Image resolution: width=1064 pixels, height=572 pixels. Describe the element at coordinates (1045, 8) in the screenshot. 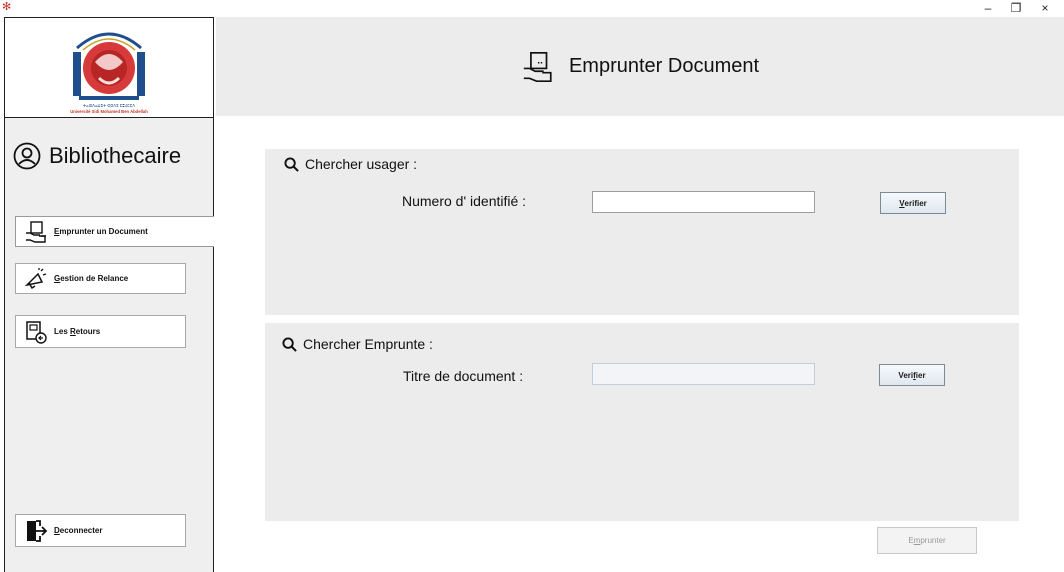

I see `close-button: ×` at that location.